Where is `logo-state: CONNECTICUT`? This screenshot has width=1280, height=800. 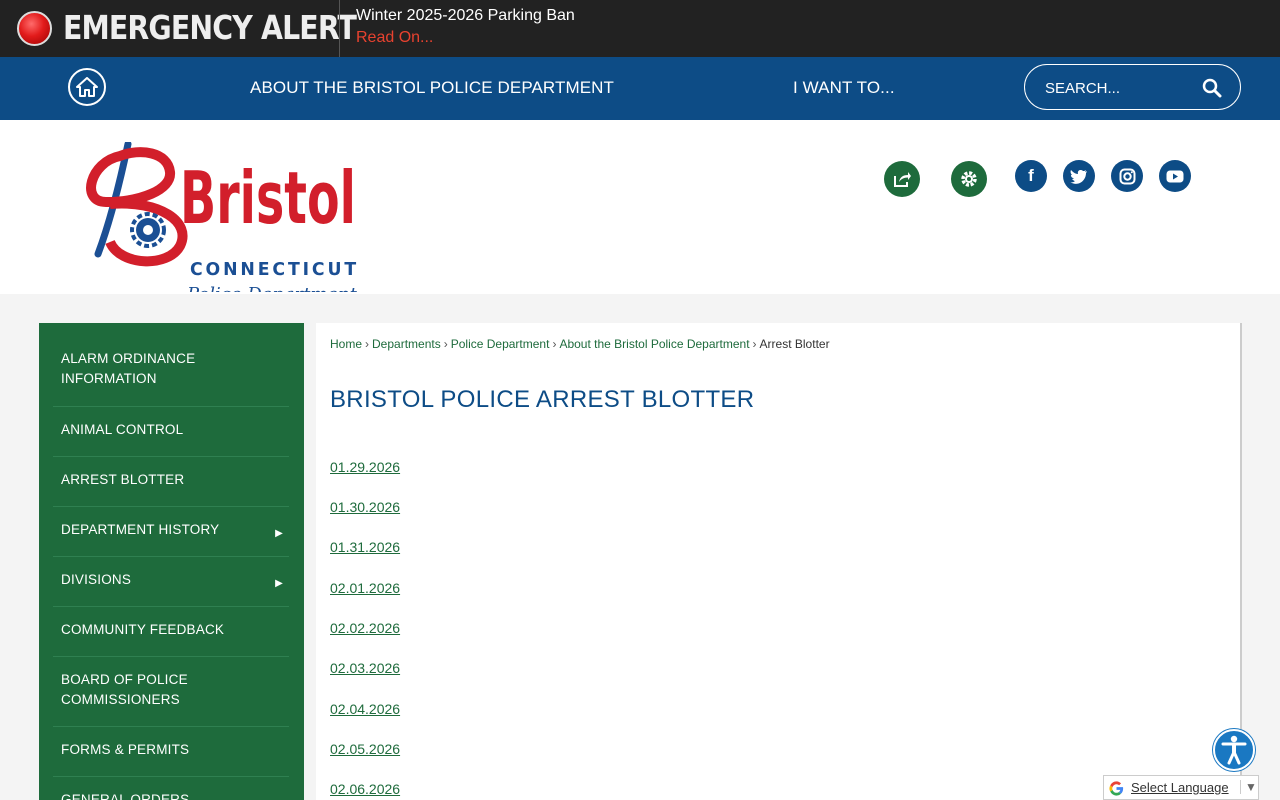
logo-state: CONNECTICUT is located at coordinates (274, 270).